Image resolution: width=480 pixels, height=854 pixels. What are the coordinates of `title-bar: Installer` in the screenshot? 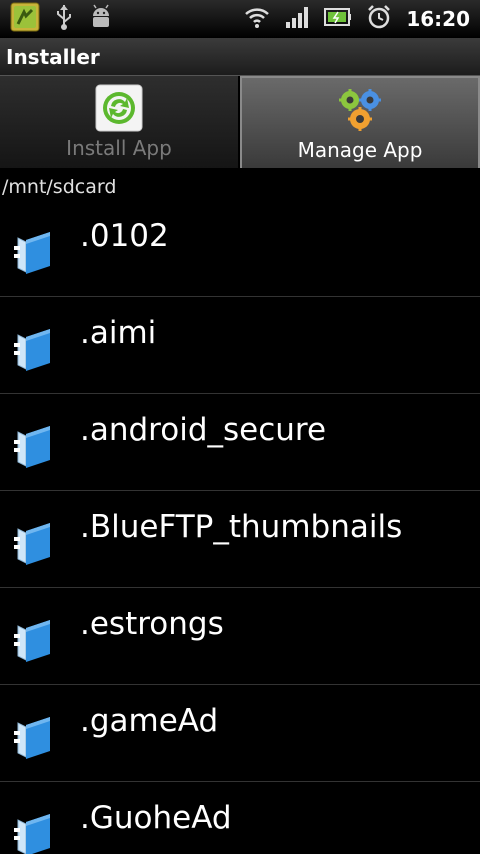 It's located at (240, 57).